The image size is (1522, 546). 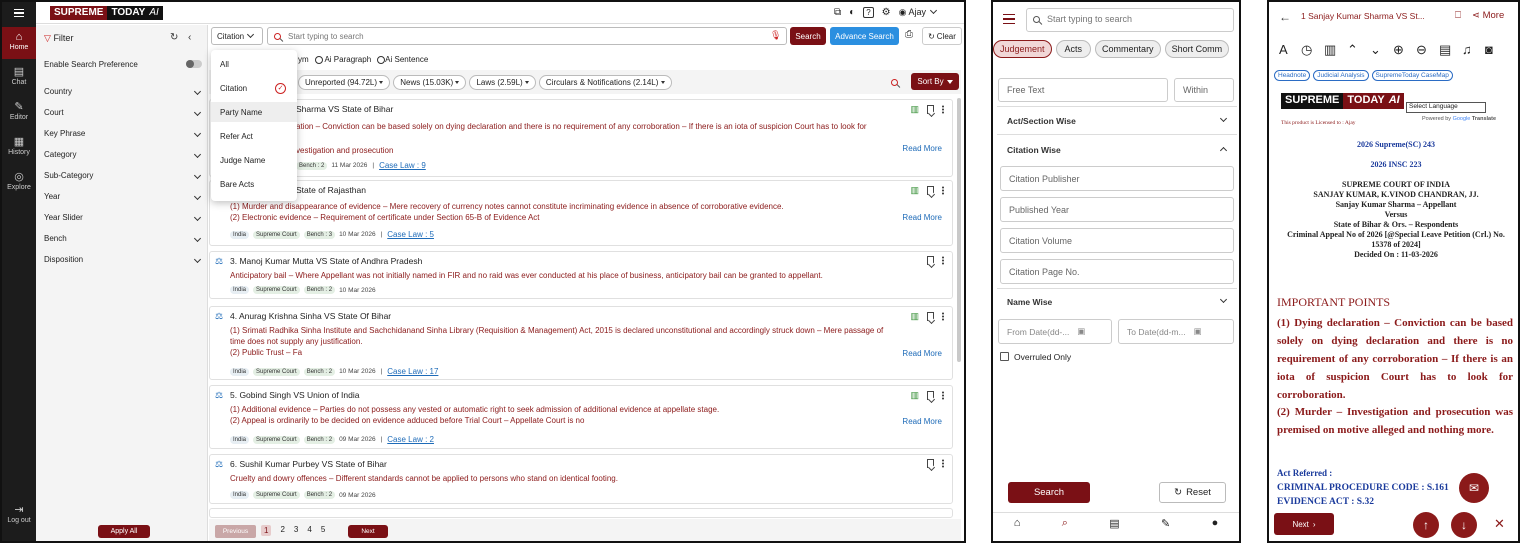 I want to click on sort-by-button: Sort By, so click(x=935, y=81).